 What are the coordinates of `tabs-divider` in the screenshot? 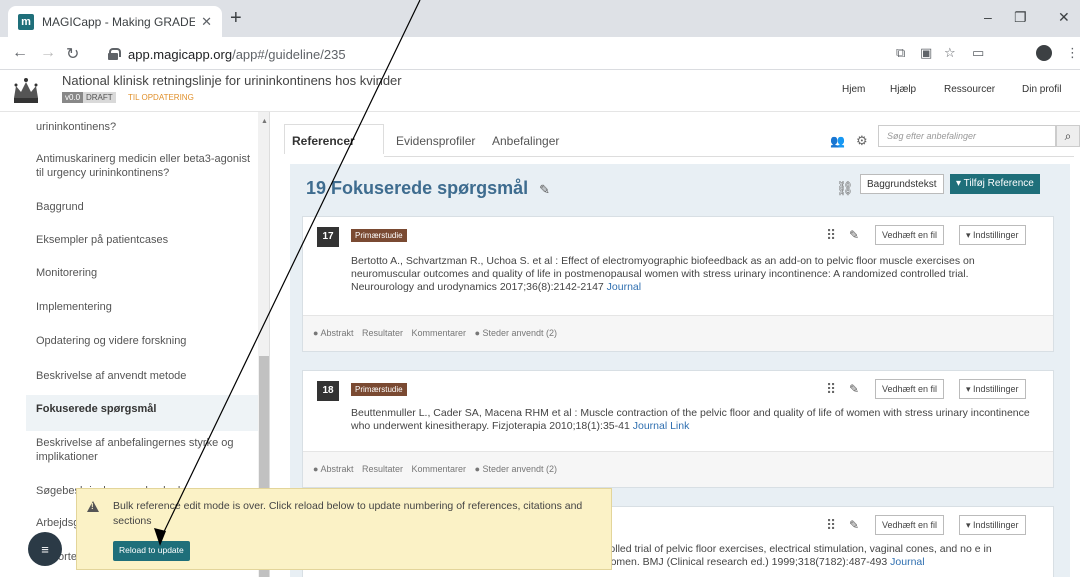 It's located at (679, 156).